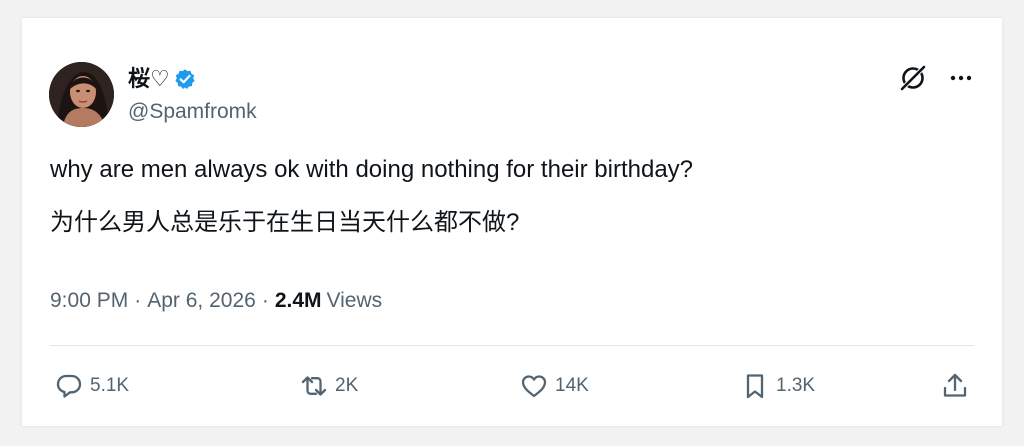 The height and width of the screenshot is (446, 1024). What do you see at coordinates (961, 78) in the screenshot?
I see `more-icon` at bounding box center [961, 78].